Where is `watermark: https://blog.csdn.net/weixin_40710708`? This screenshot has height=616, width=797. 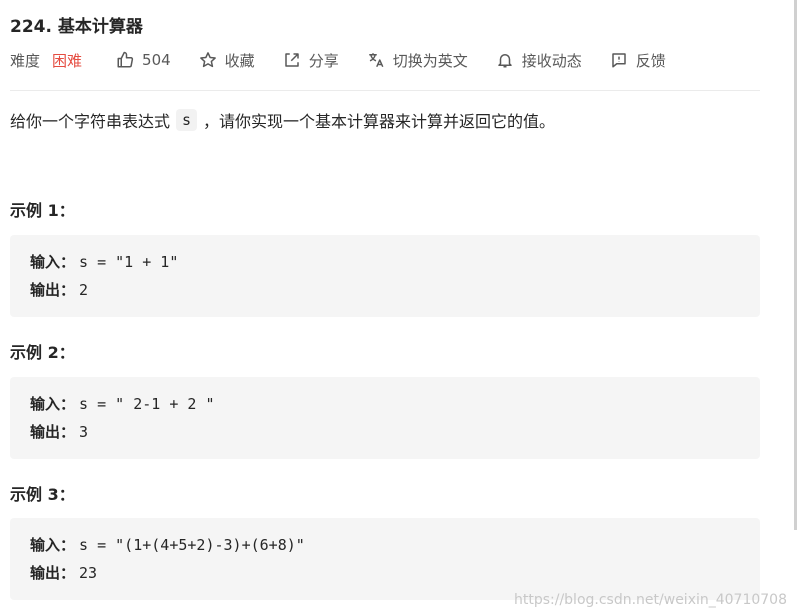
watermark: https://blog.csdn.net/weixin_40710708 is located at coordinates (650, 600).